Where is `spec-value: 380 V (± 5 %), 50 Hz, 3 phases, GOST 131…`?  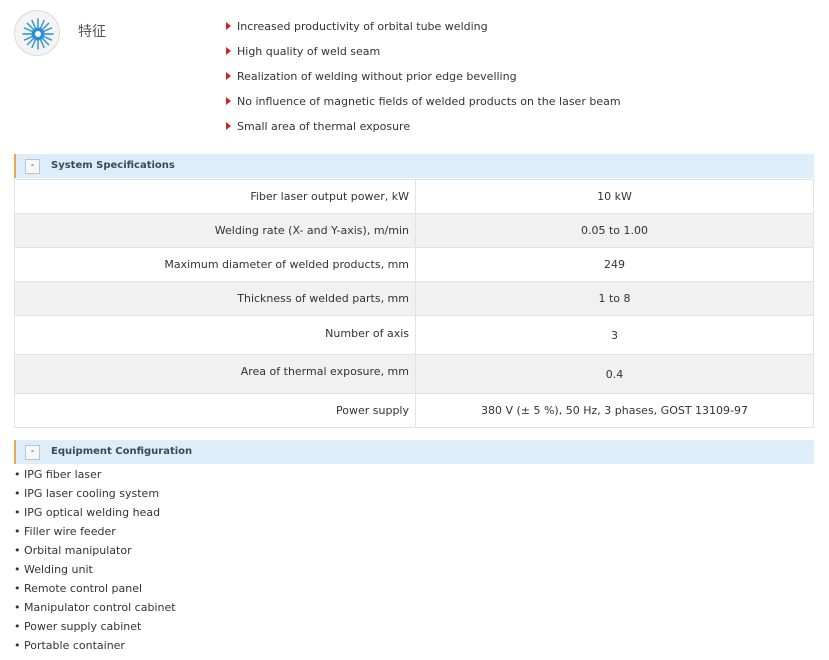
spec-value: 380 V (± 5 %), 50 Hz, 3 phases, GOST 131… is located at coordinates (614, 410).